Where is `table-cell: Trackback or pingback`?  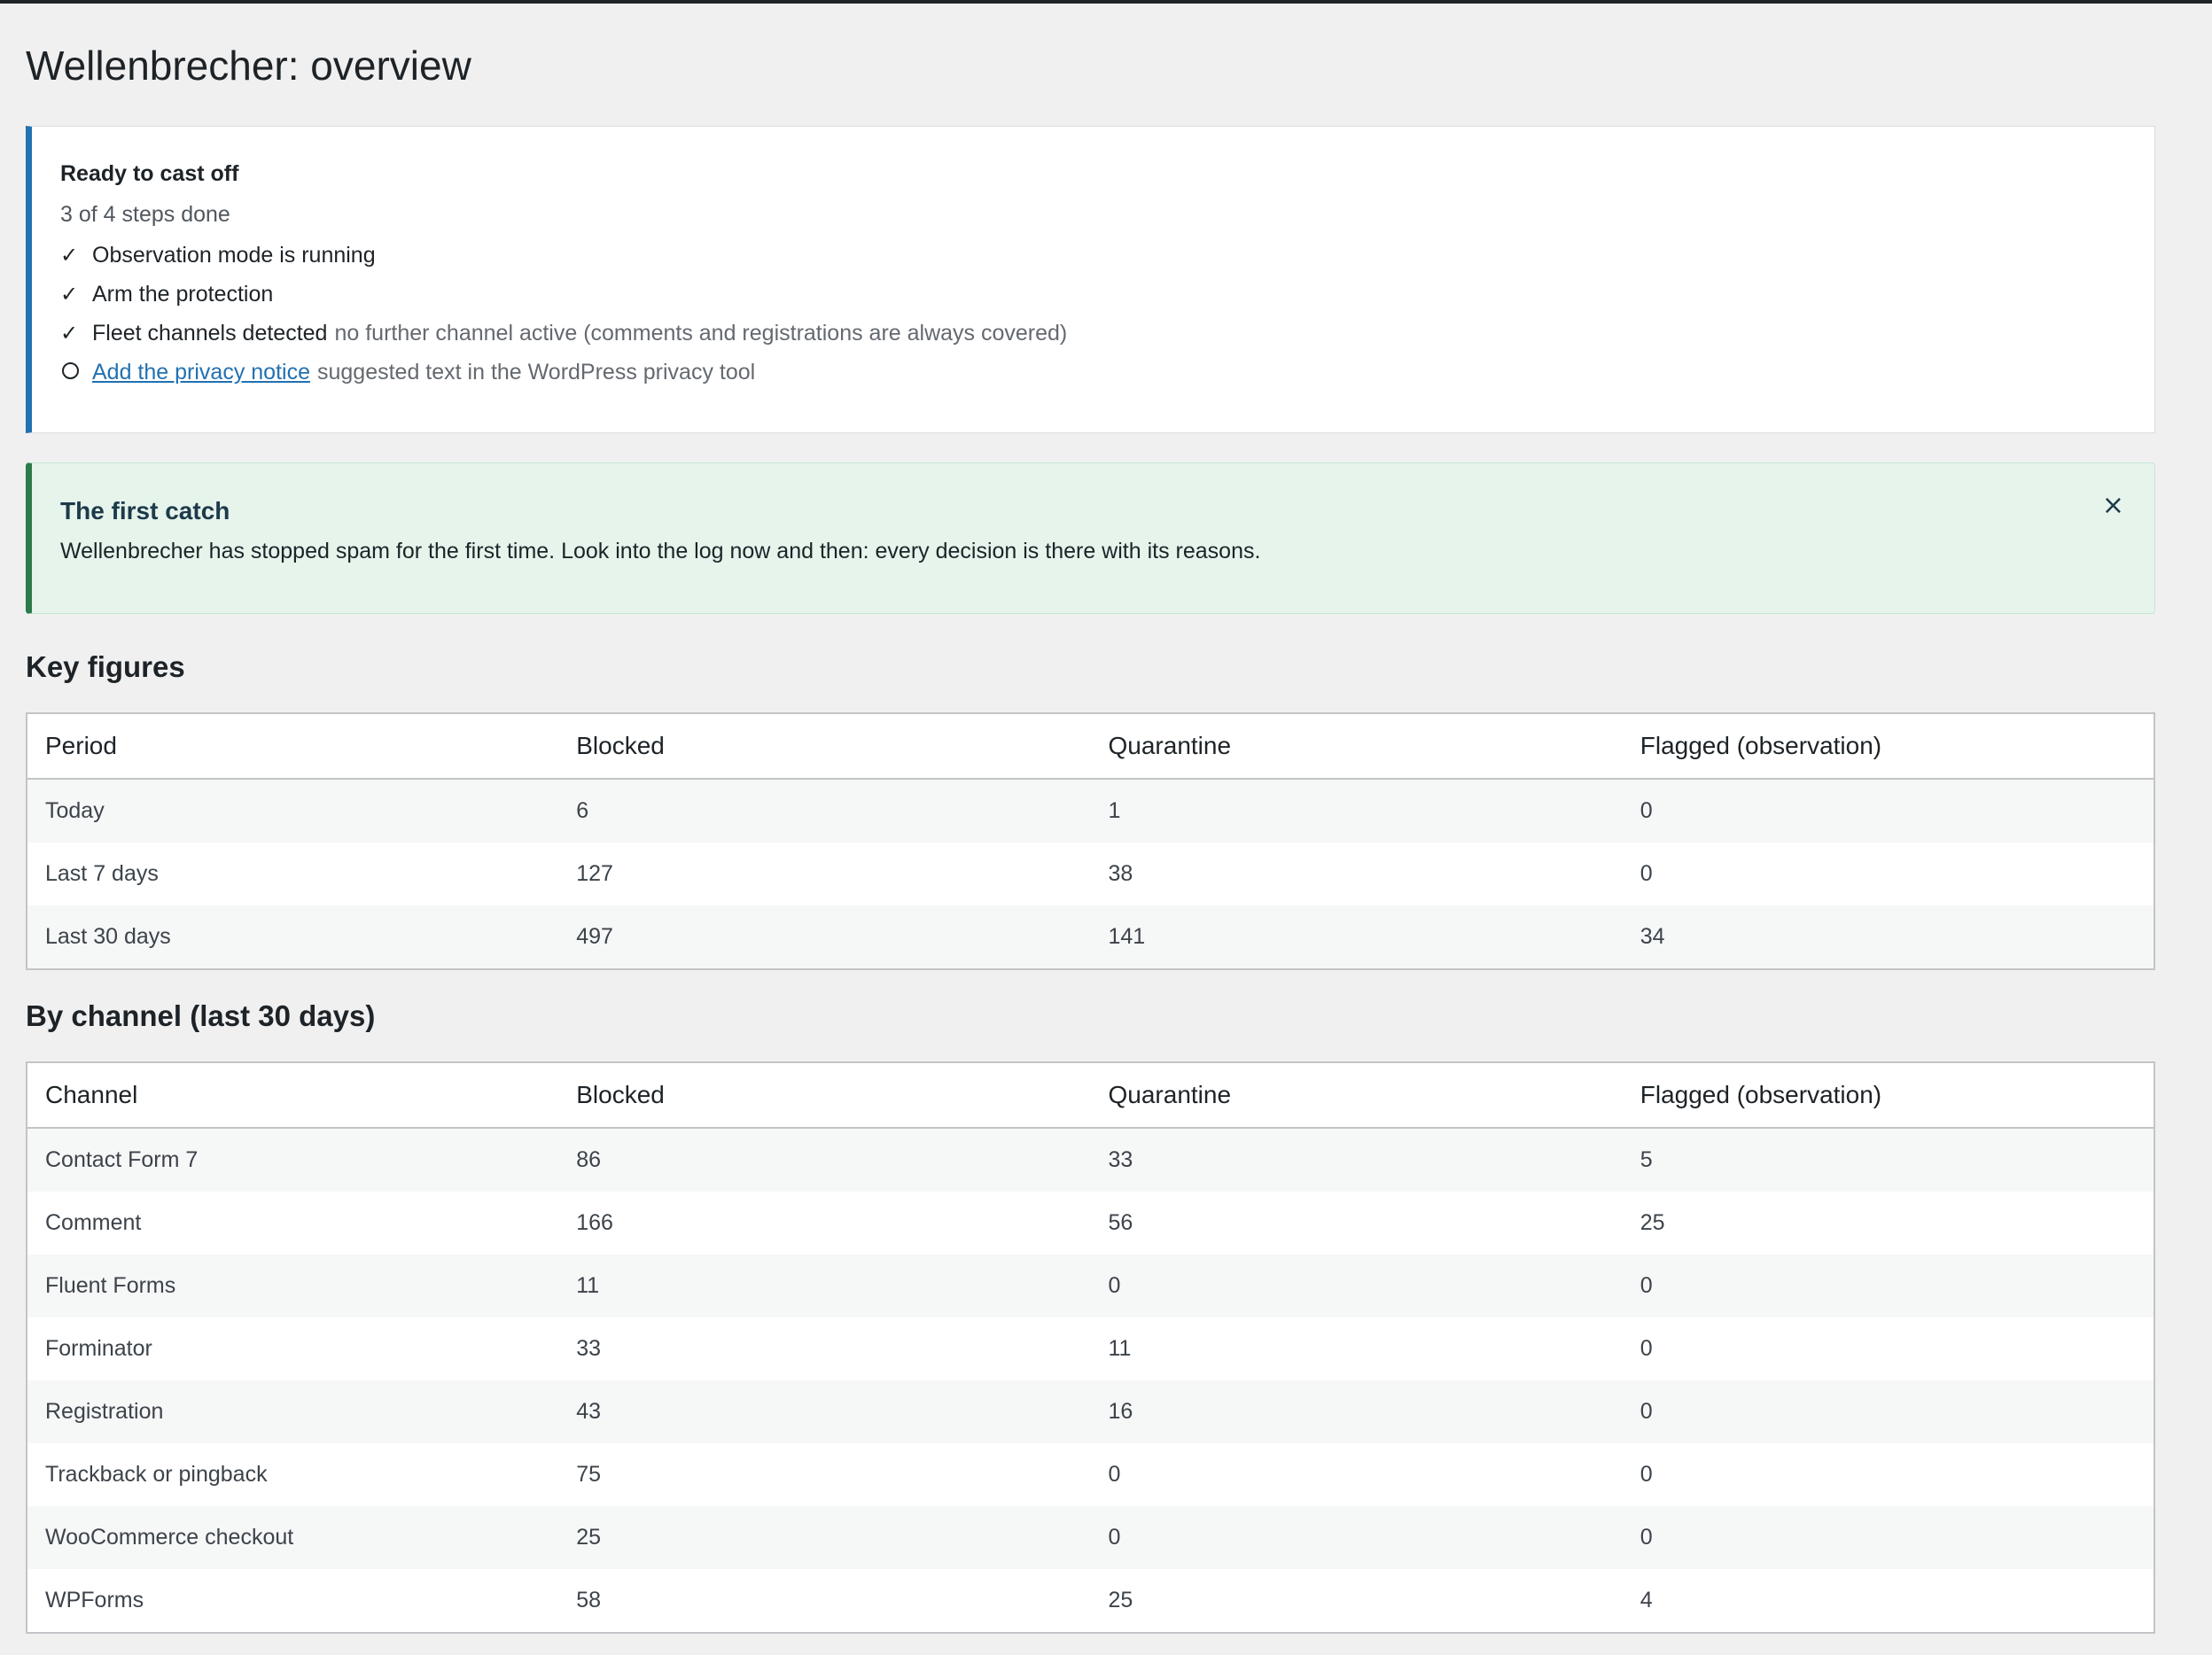
table-cell: Trackback or pingback is located at coordinates (156, 1475).